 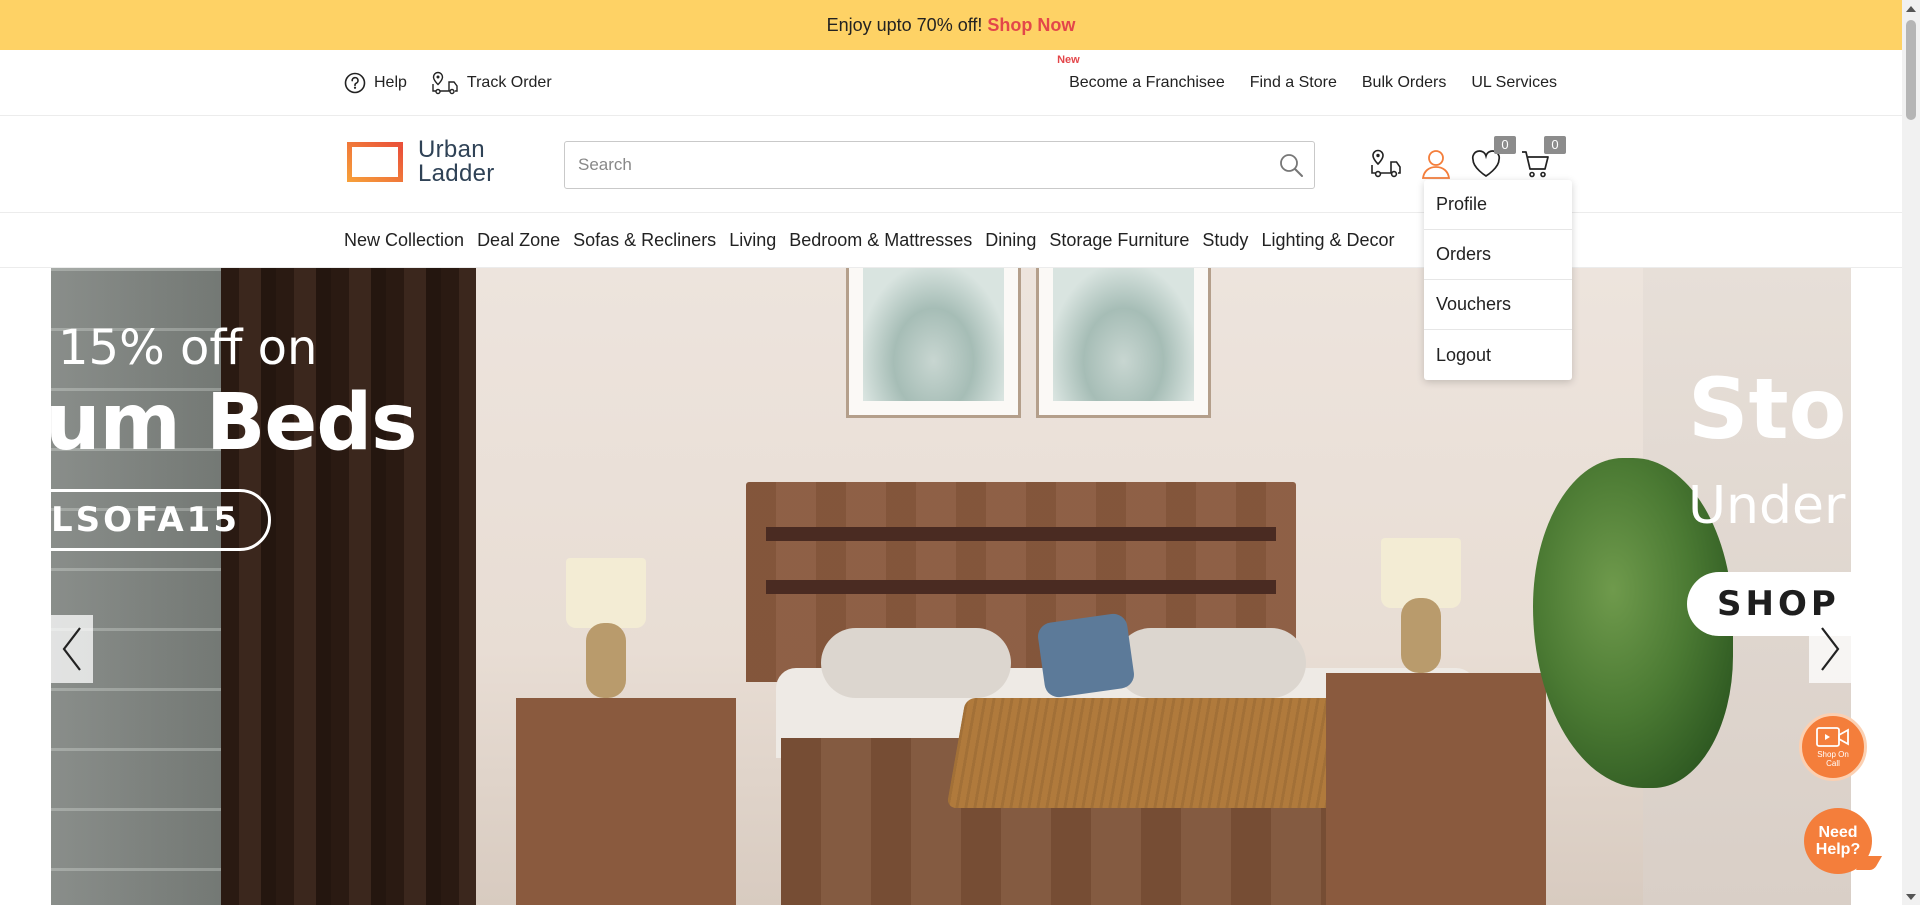 What do you see at coordinates (404, 240) in the screenshot?
I see `nav-item-new-collection: New Collection` at bounding box center [404, 240].